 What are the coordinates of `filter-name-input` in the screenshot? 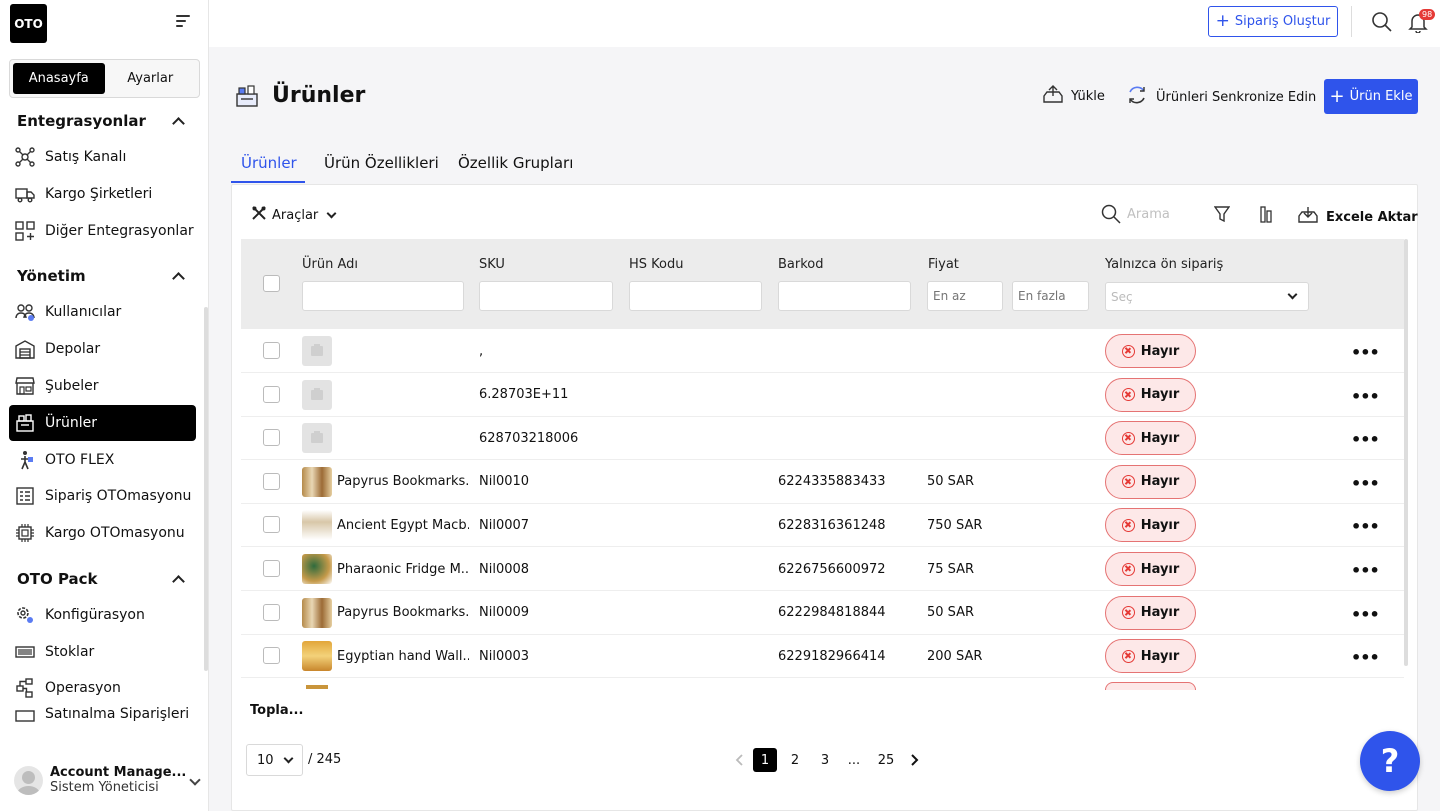 It's located at (383, 296).